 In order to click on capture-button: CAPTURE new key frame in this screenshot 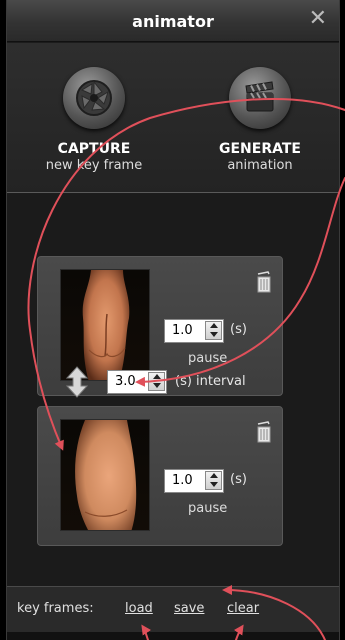, I will do `click(94, 120)`.